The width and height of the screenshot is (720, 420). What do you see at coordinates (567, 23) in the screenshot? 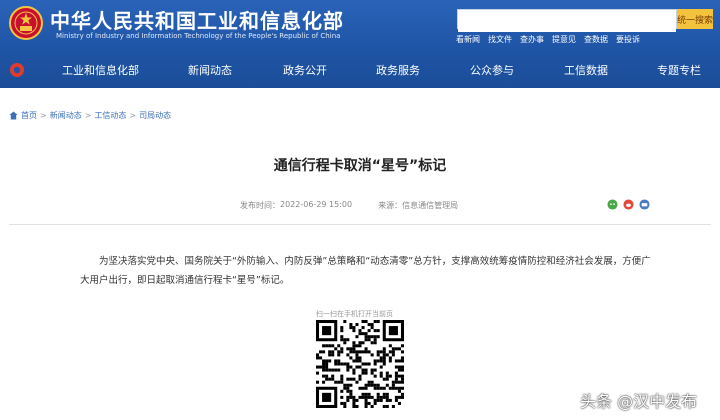
I see `search-input` at bounding box center [567, 23].